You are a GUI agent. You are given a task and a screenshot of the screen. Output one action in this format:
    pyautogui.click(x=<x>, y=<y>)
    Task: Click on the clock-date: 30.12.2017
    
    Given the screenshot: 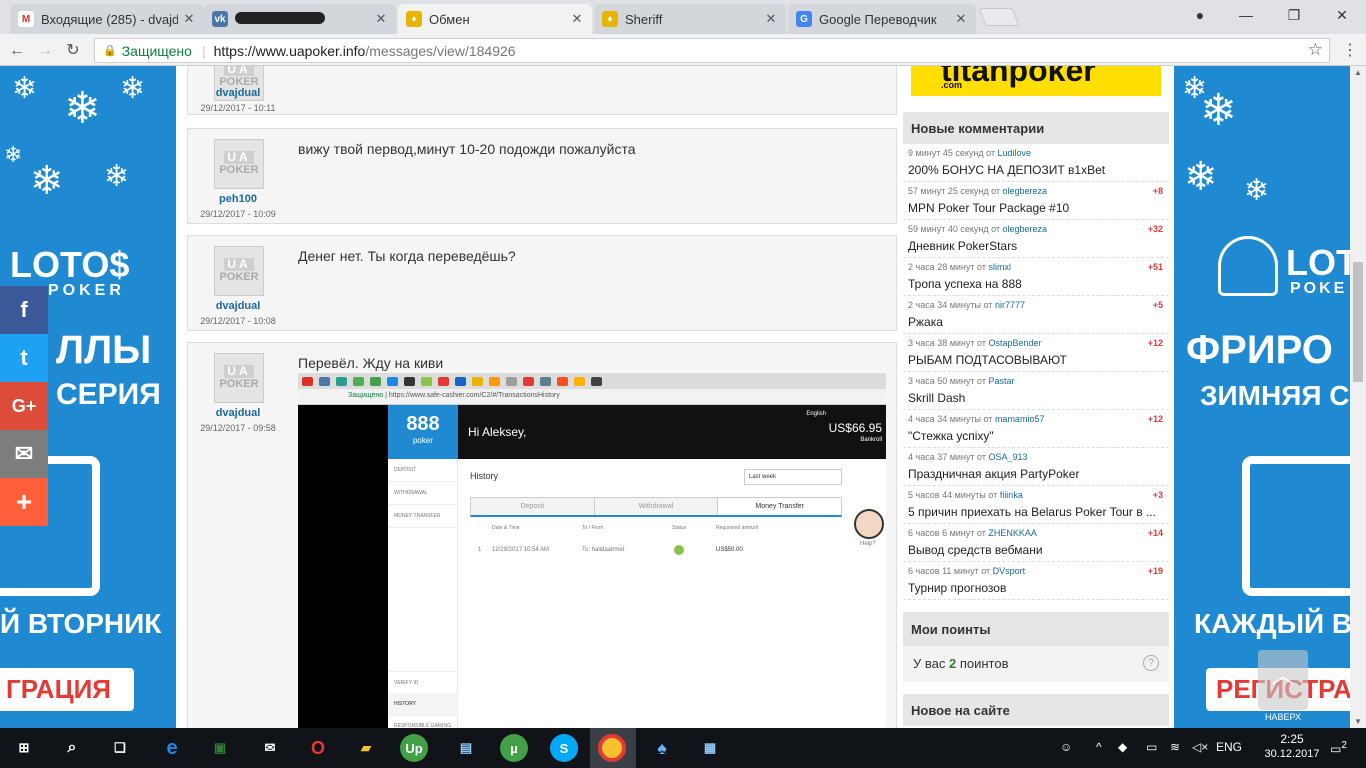 What is the action you would take?
    pyautogui.click(x=1292, y=754)
    